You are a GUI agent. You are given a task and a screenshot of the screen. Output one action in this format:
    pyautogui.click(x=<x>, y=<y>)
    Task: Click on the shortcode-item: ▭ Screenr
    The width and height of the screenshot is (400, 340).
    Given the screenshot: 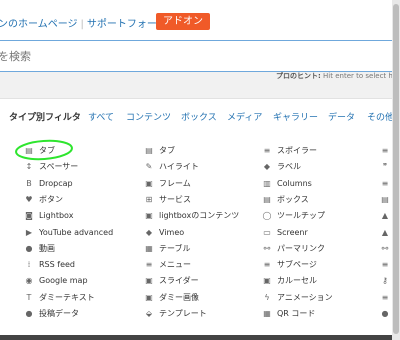 What is the action you would take?
    pyautogui.click(x=285, y=233)
    